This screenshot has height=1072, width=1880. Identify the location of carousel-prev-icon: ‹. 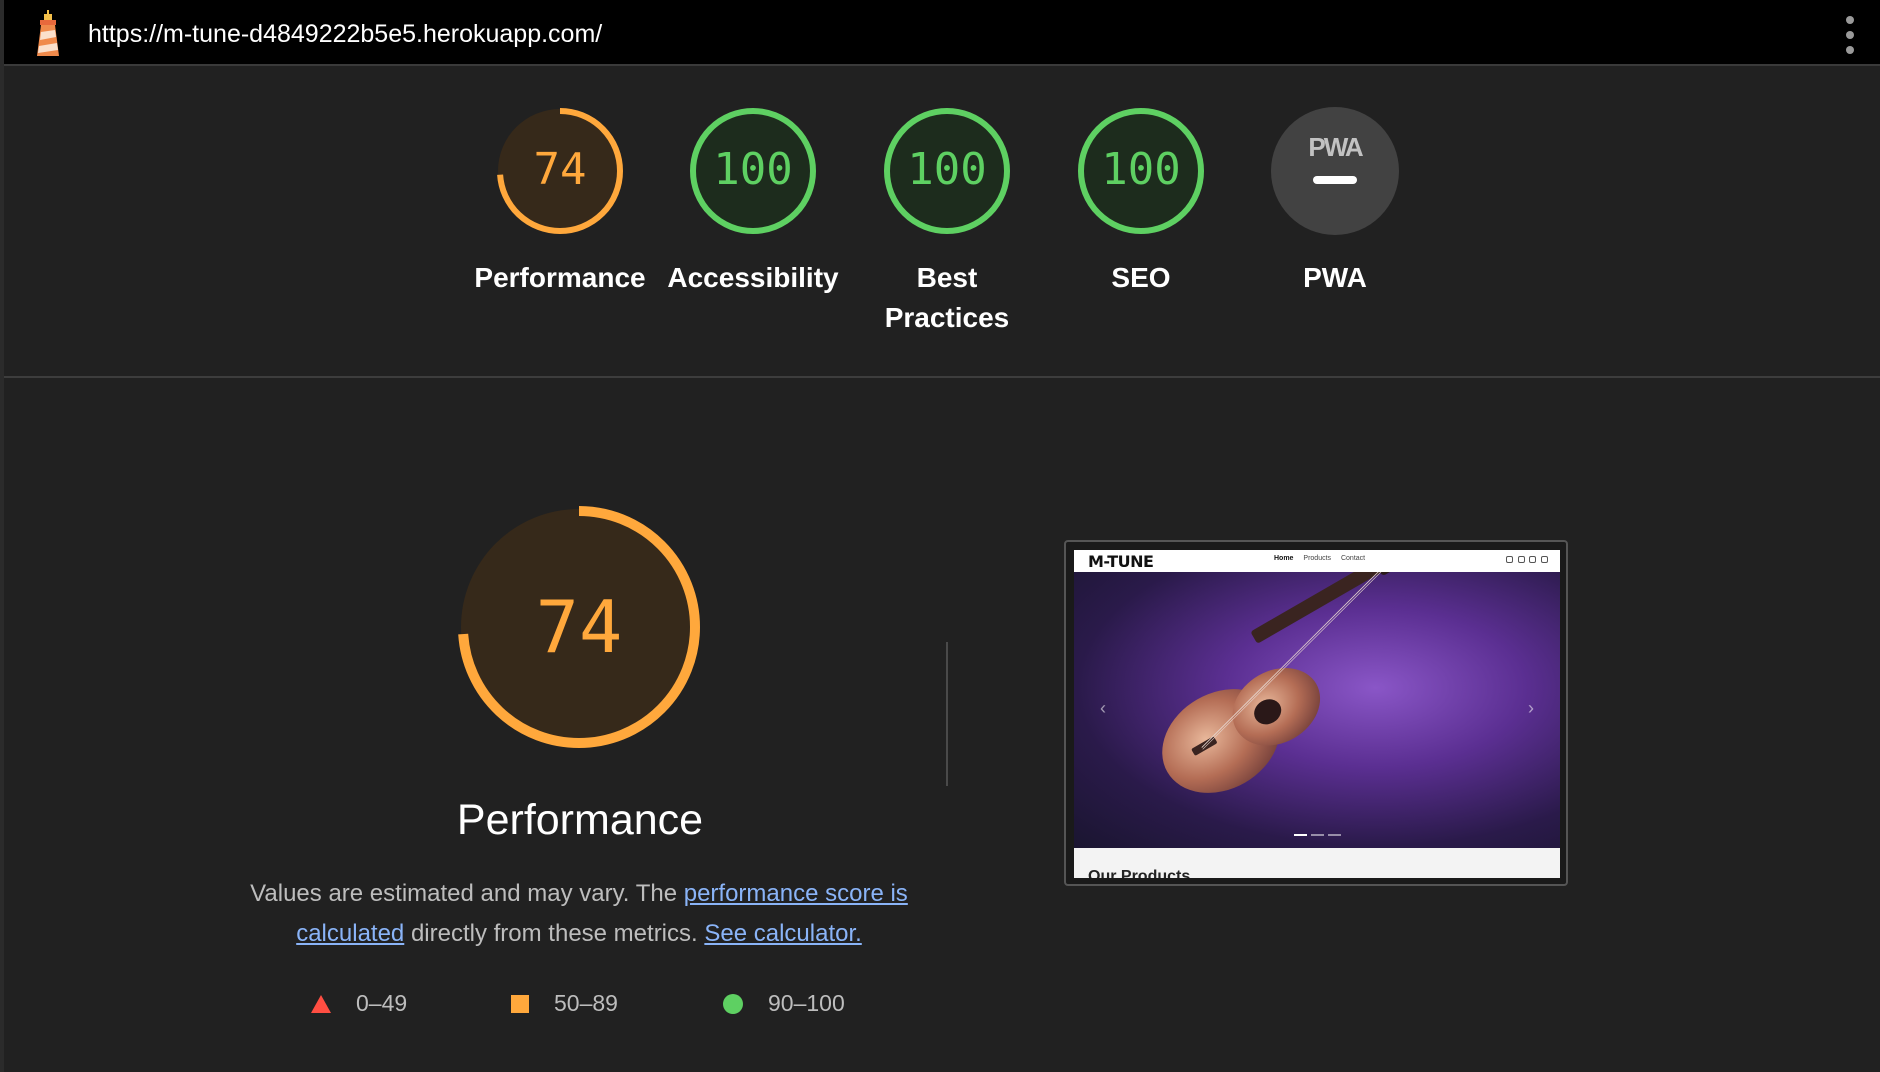
(1103, 708).